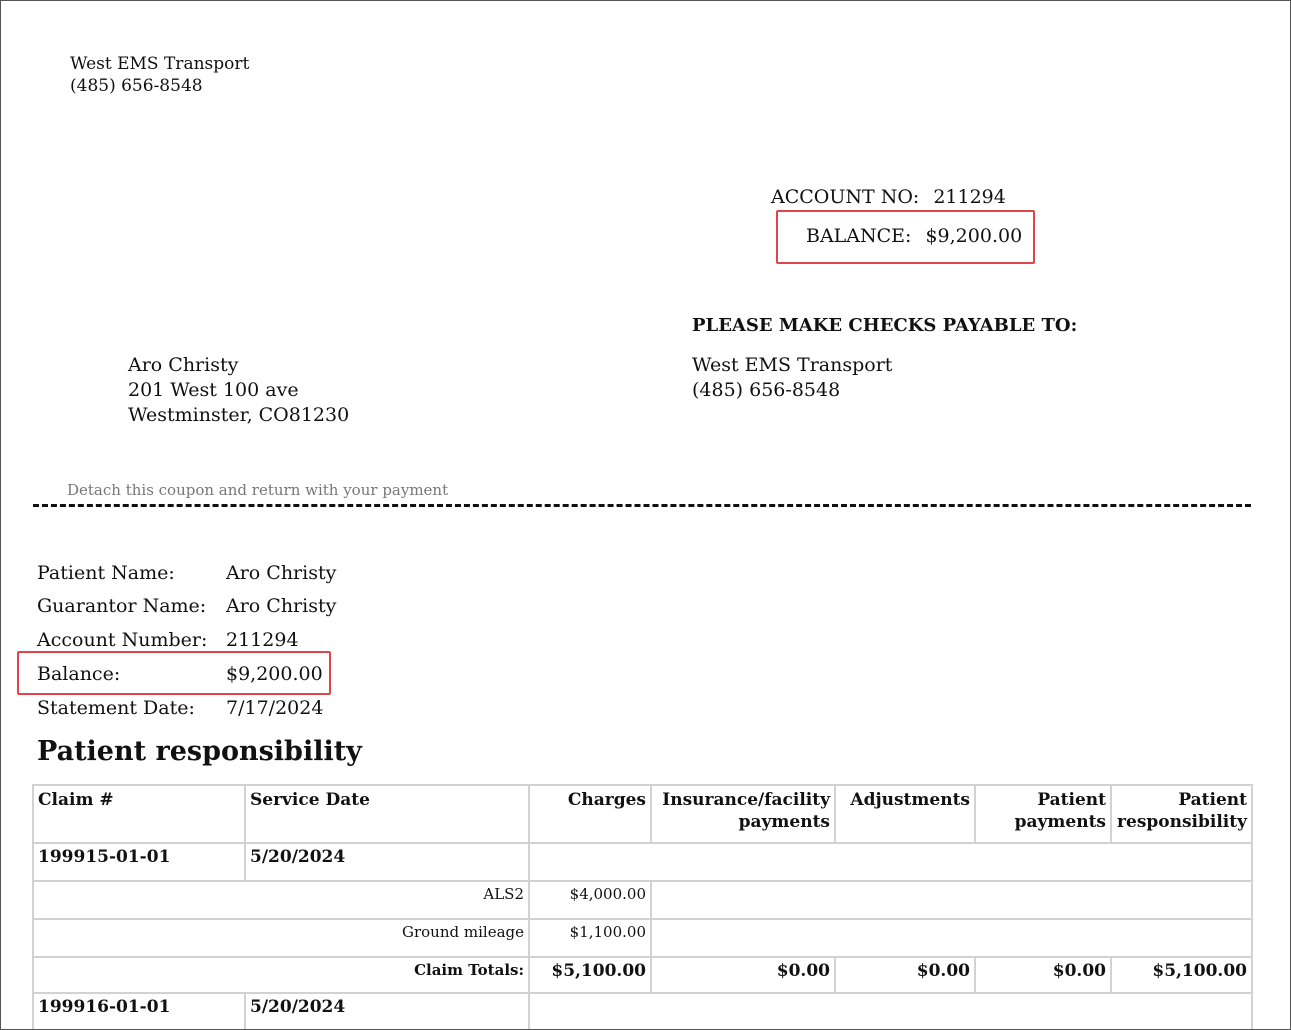 The image size is (1291, 1030). What do you see at coordinates (590, 900) in the screenshot?
I see `line-charge: $4,000.00` at bounding box center [590, 900].